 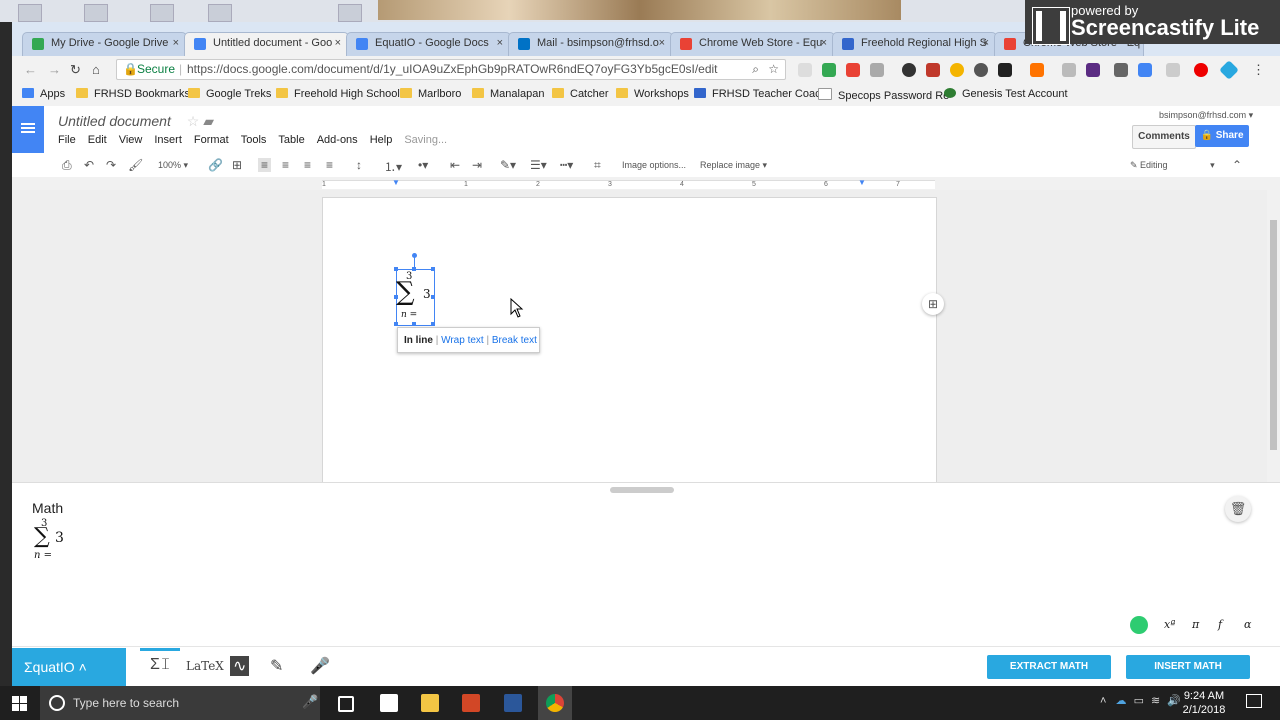 I want to click on menu-insert: Insert, so click(x=168, y=140).